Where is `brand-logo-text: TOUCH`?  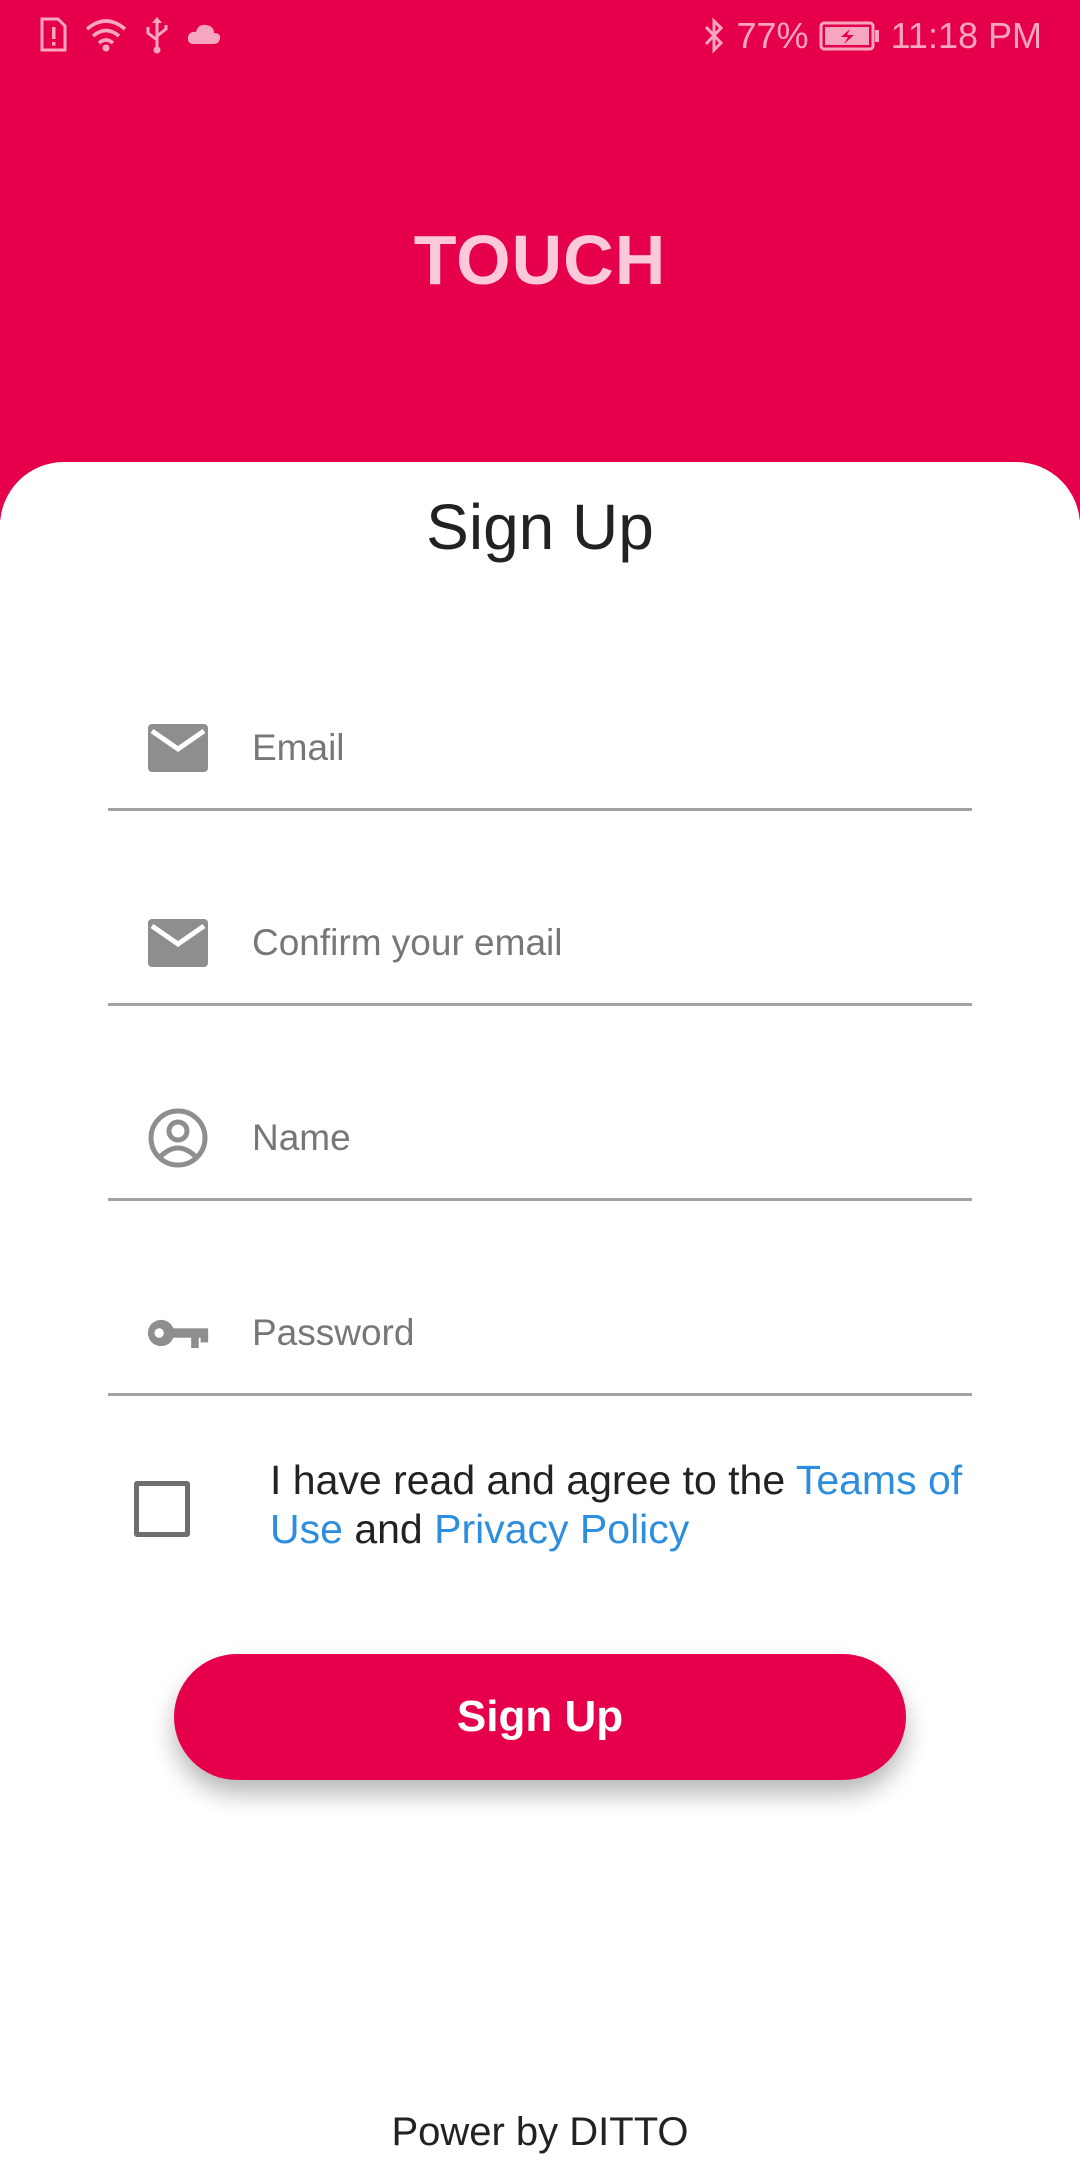
brand-logo-text: TOUCH is located at coordinates (540, 260).